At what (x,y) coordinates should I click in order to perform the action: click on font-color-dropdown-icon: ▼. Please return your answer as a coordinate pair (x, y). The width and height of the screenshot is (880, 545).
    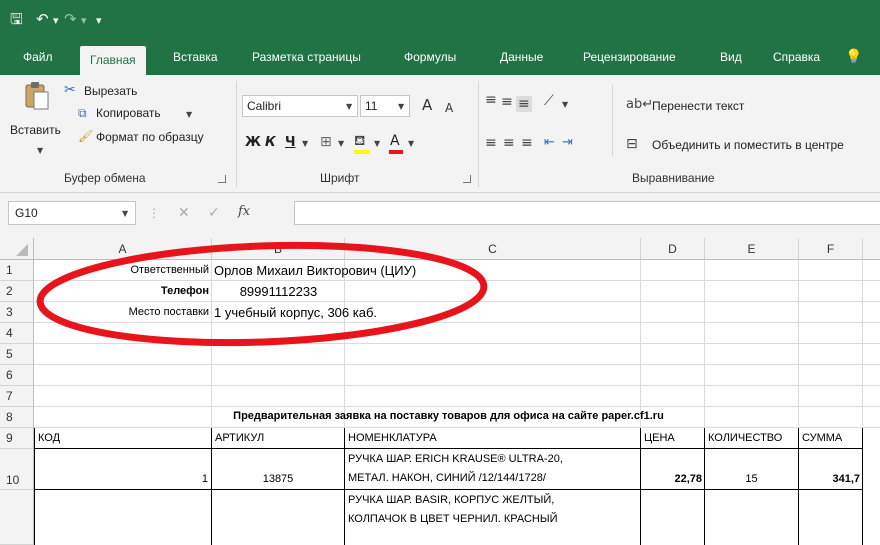
    Looking at the image, I should click on (411, 143).